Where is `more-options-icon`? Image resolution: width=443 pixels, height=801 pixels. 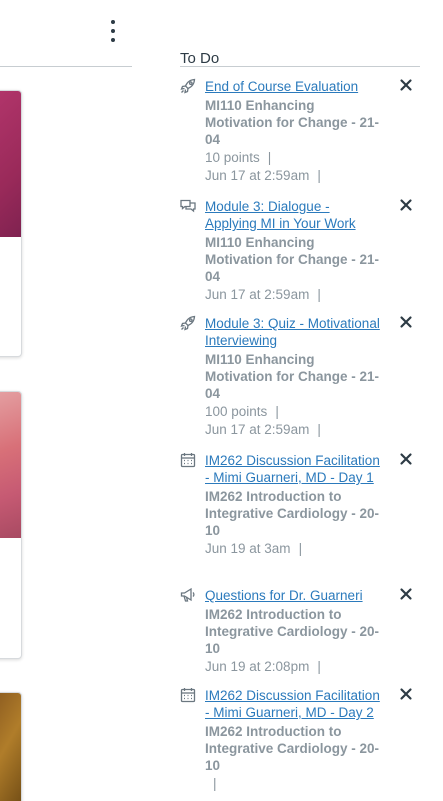 more-options-icon is located at coordinates (113, 31).